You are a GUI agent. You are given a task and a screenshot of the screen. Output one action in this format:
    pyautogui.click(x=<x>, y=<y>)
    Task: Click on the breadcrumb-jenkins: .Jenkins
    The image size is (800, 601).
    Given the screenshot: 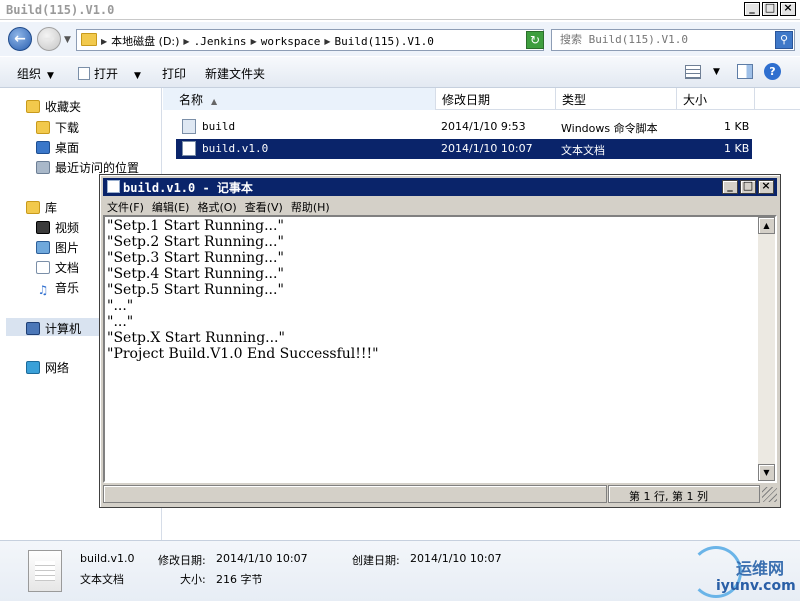 What is the action you would take?
    pyautogui.click(x=220, y=41)
    